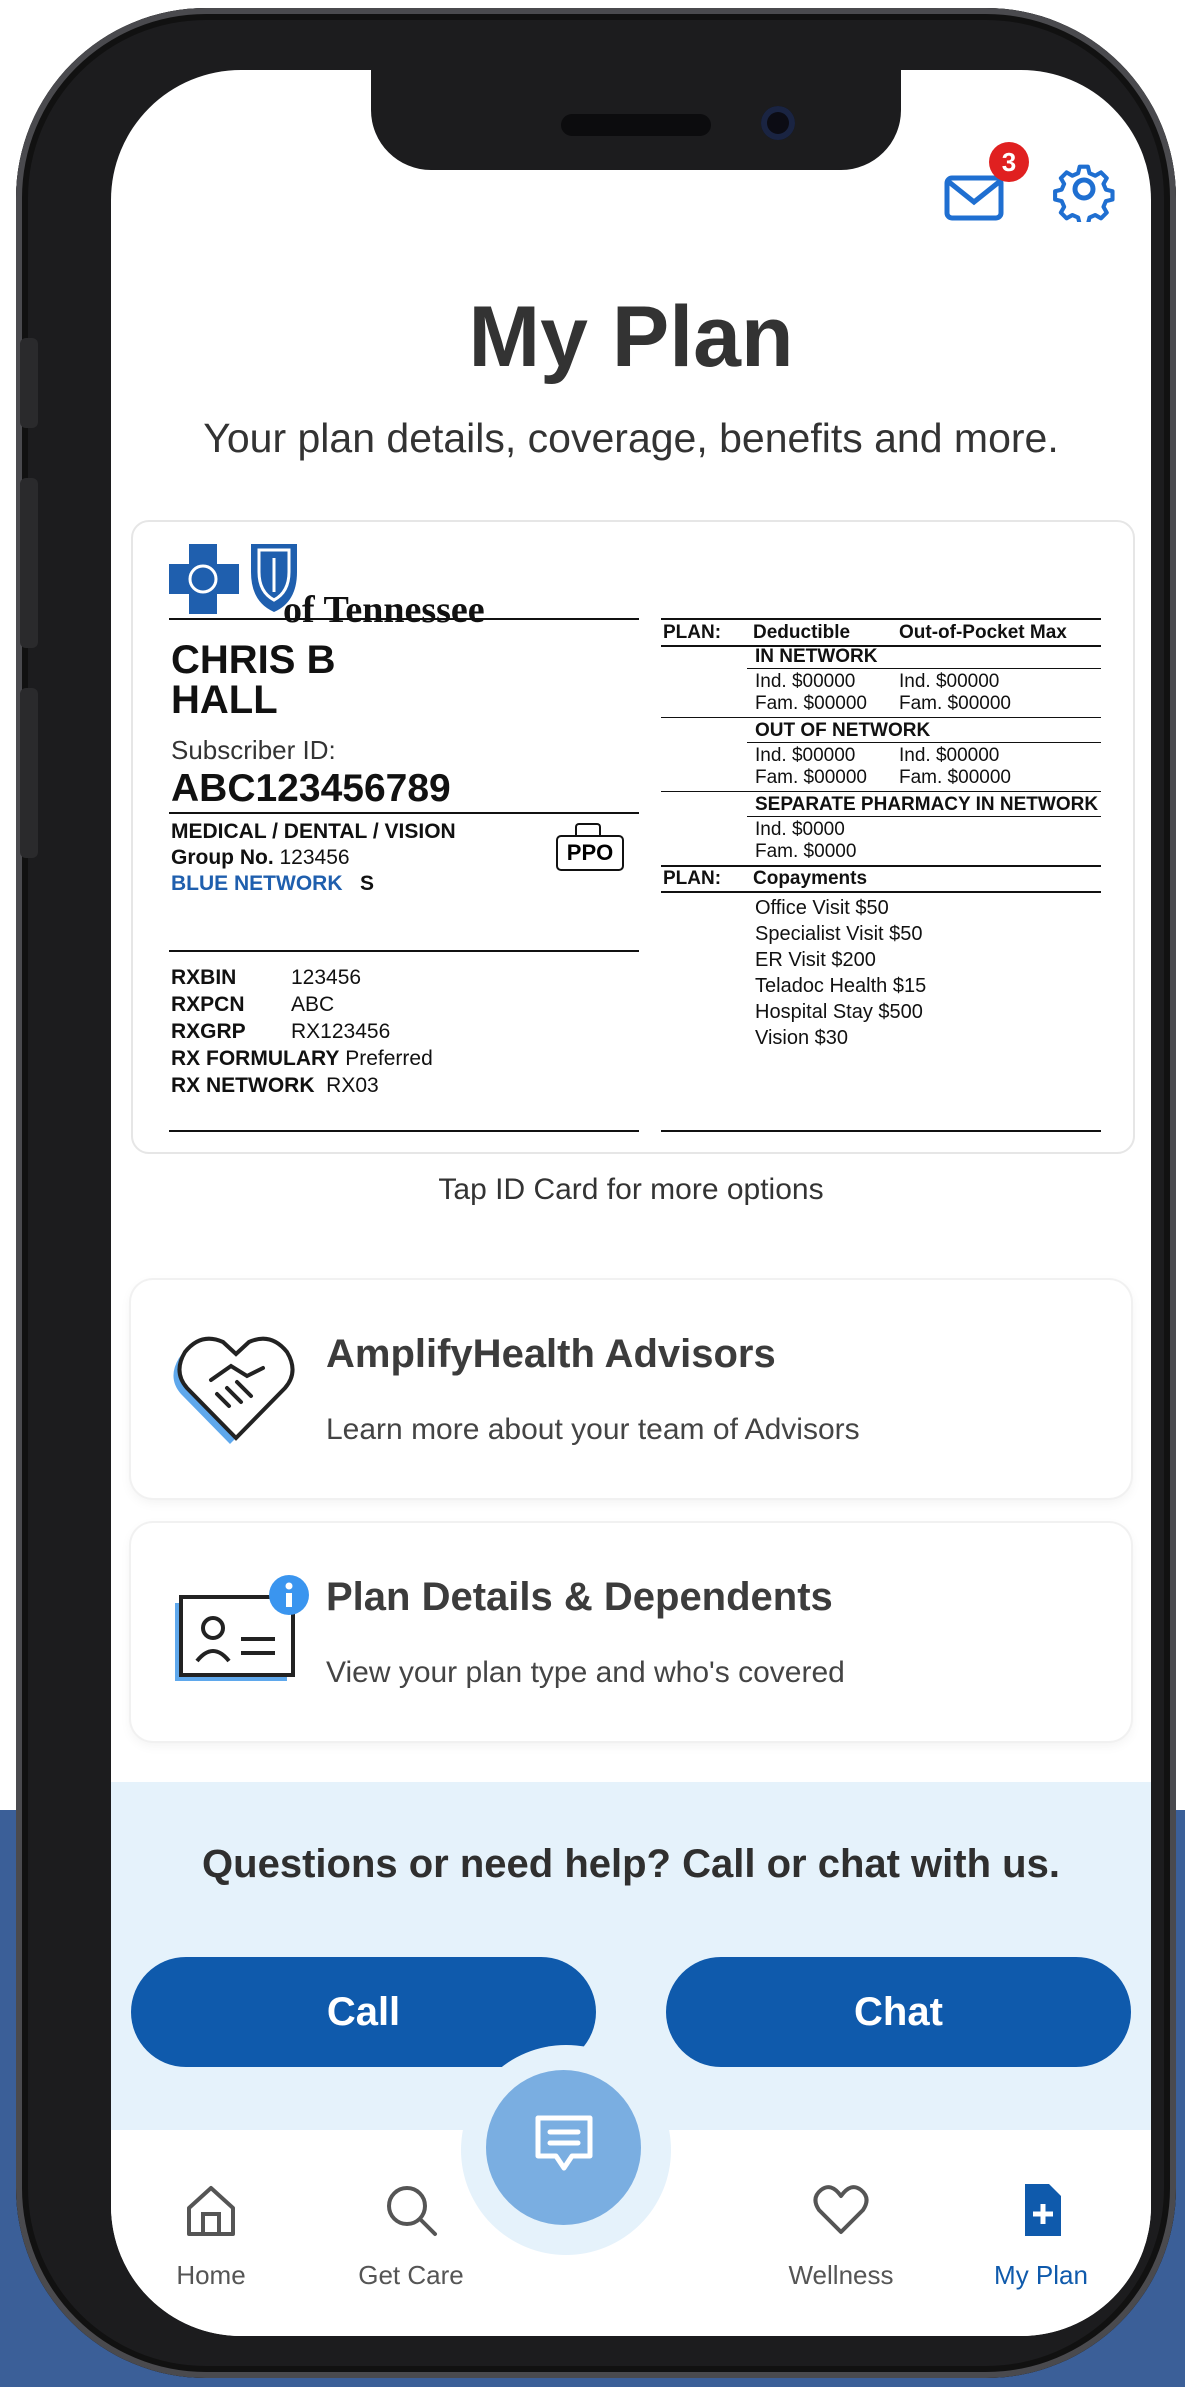 The height and width of the screenshot is (2387, 1185). What do you see at coordinates (822, 908) in the screenshot?
I see `copay-item: Office Visit $50` at bounding box center [822, 908].